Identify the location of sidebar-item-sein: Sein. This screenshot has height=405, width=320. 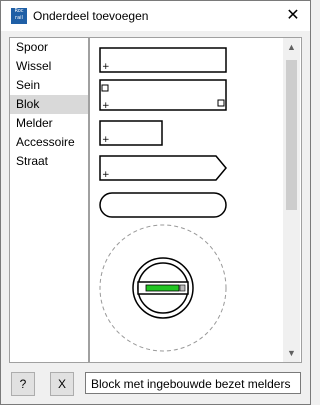
(49, 85).